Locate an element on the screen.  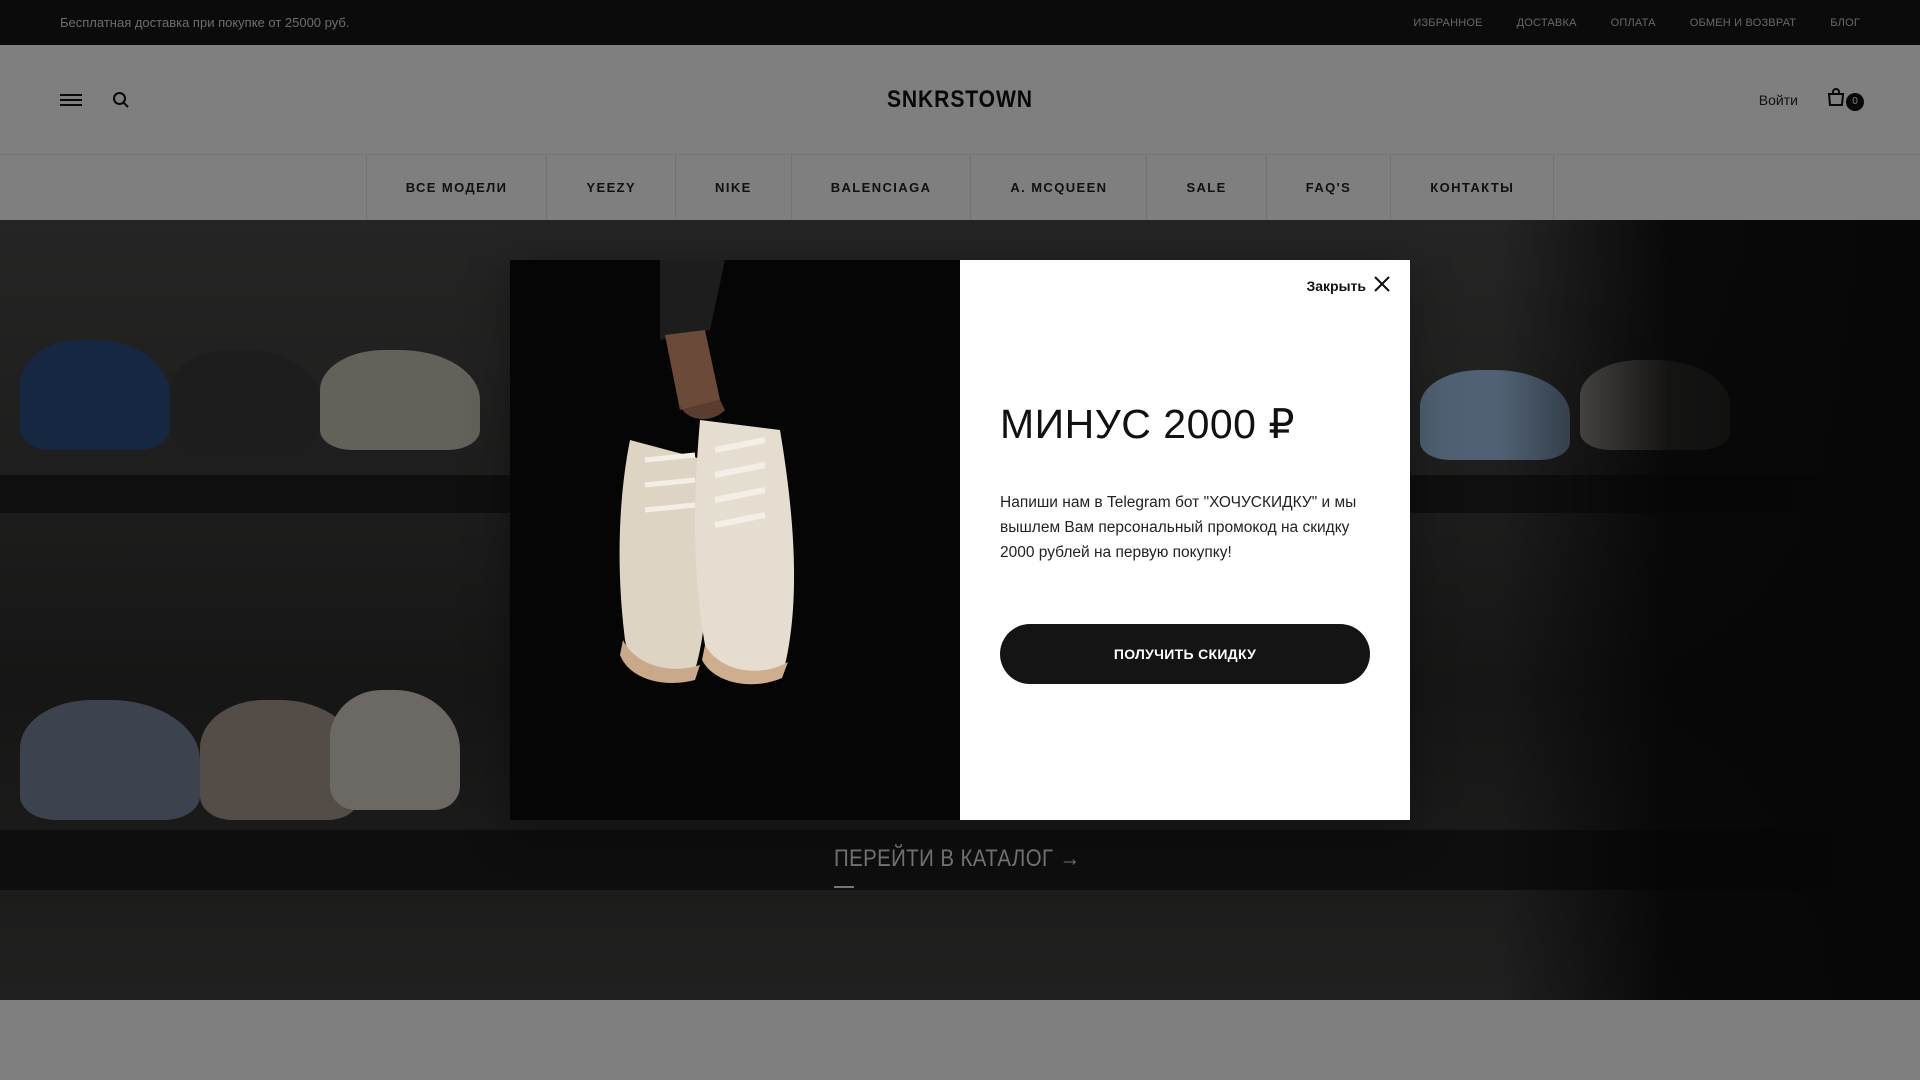
close-label: Закрыть is located at coordinates (1336, 285).